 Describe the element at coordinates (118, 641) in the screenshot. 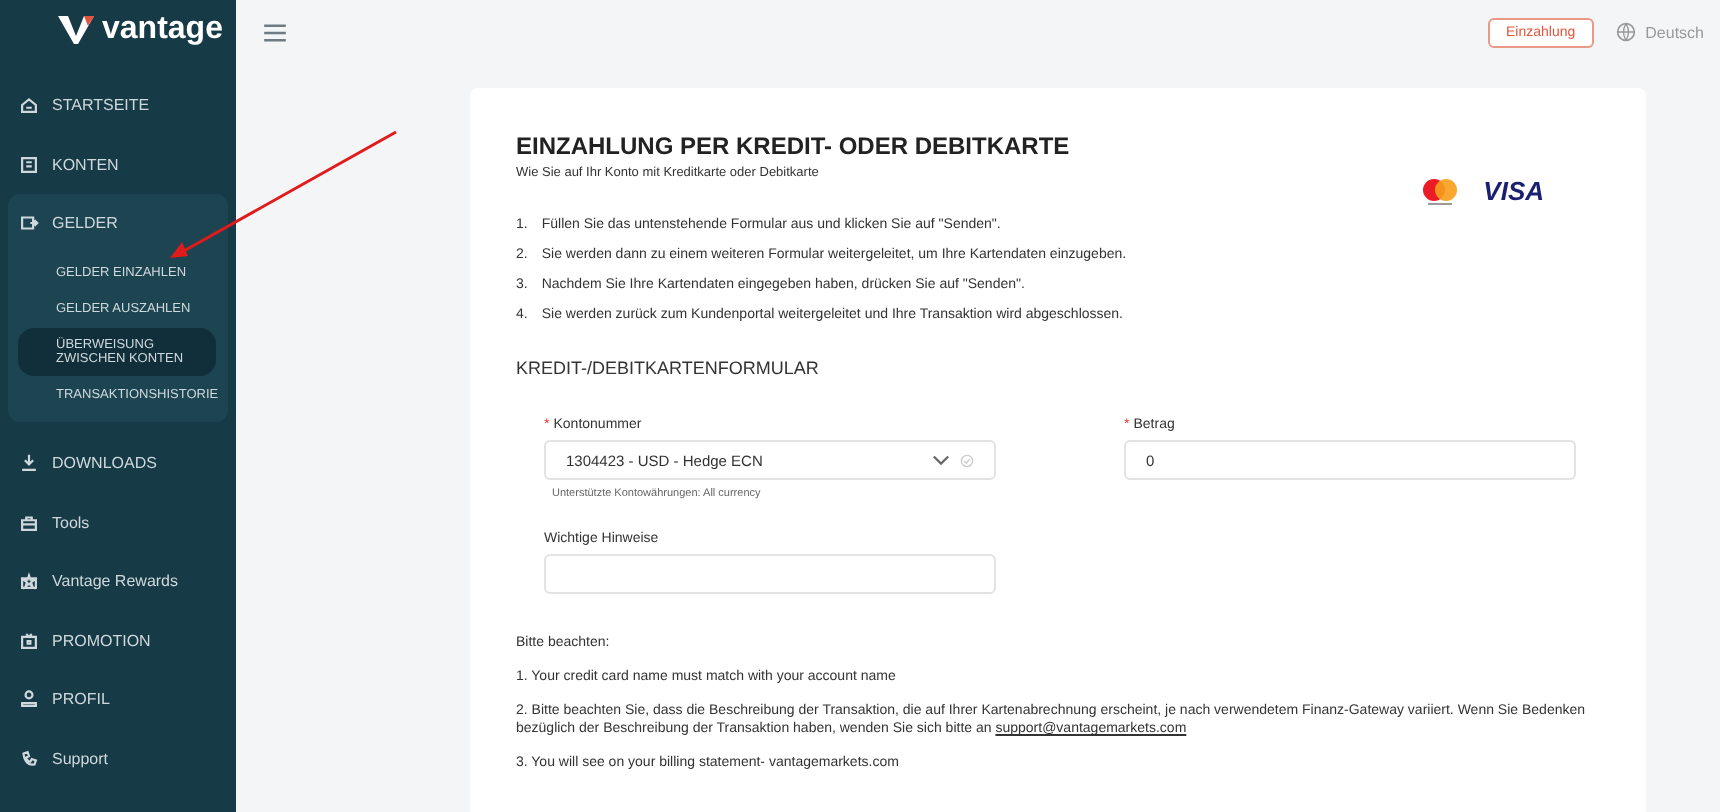

I see `nav-item: PROMOTION` at that location.